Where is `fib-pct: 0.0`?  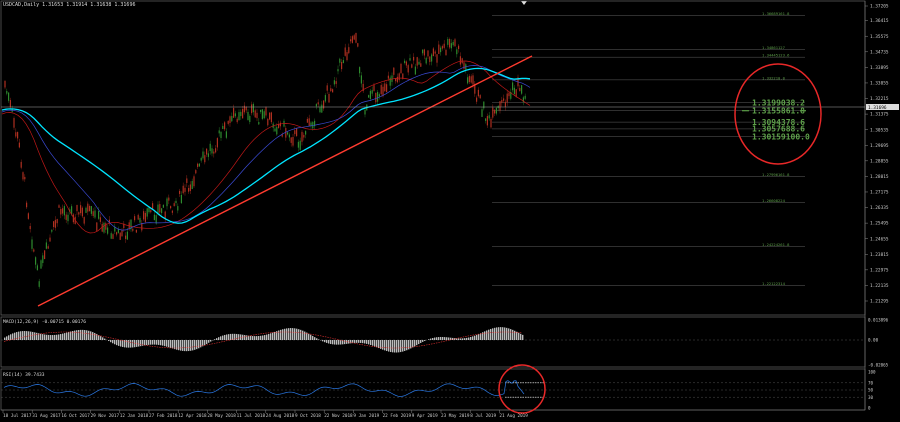 fib-pct: 0.0 is located at coordinates (782, 77).